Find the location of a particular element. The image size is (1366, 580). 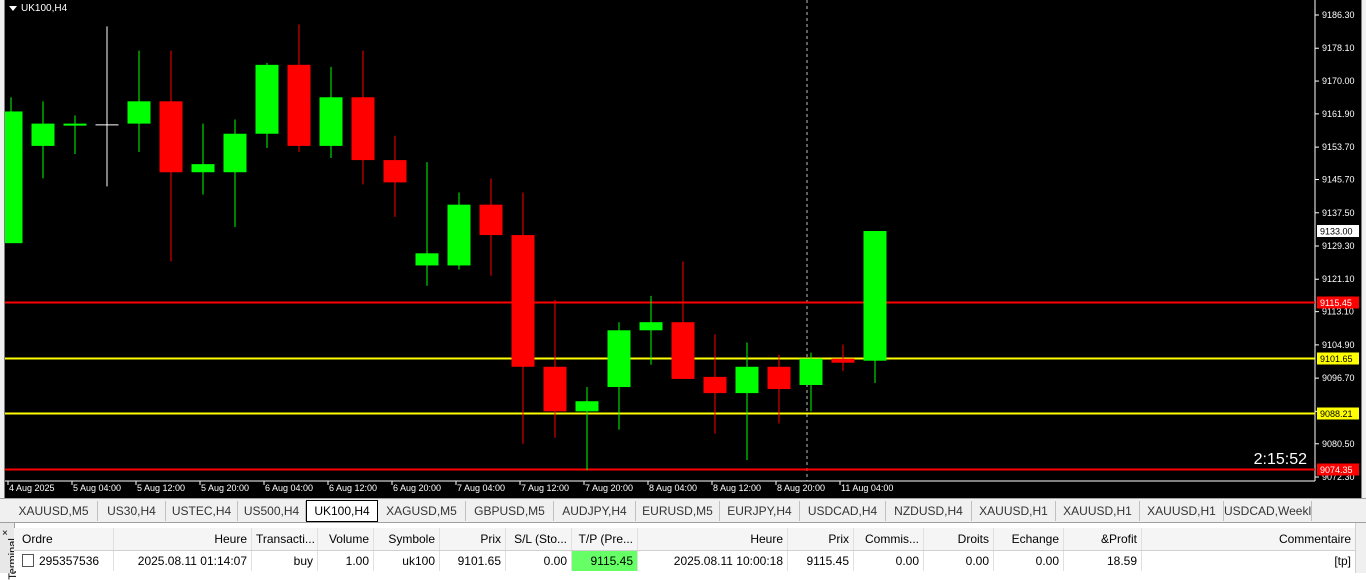

time-axis-label: 5 Aug 20:00 is located at coordinates (225, 488).